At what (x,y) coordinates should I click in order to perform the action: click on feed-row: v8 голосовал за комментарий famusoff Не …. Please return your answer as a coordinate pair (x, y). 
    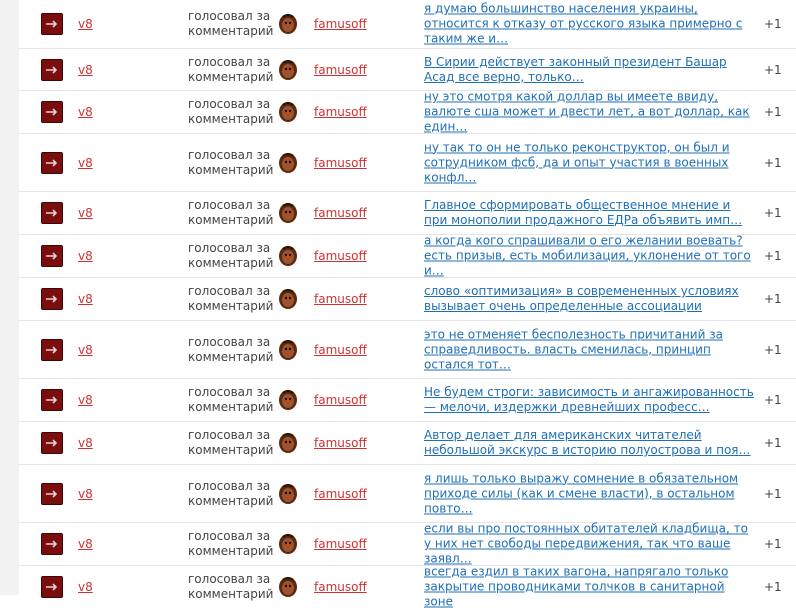
    Looking at the image, I should click on (407, 399).